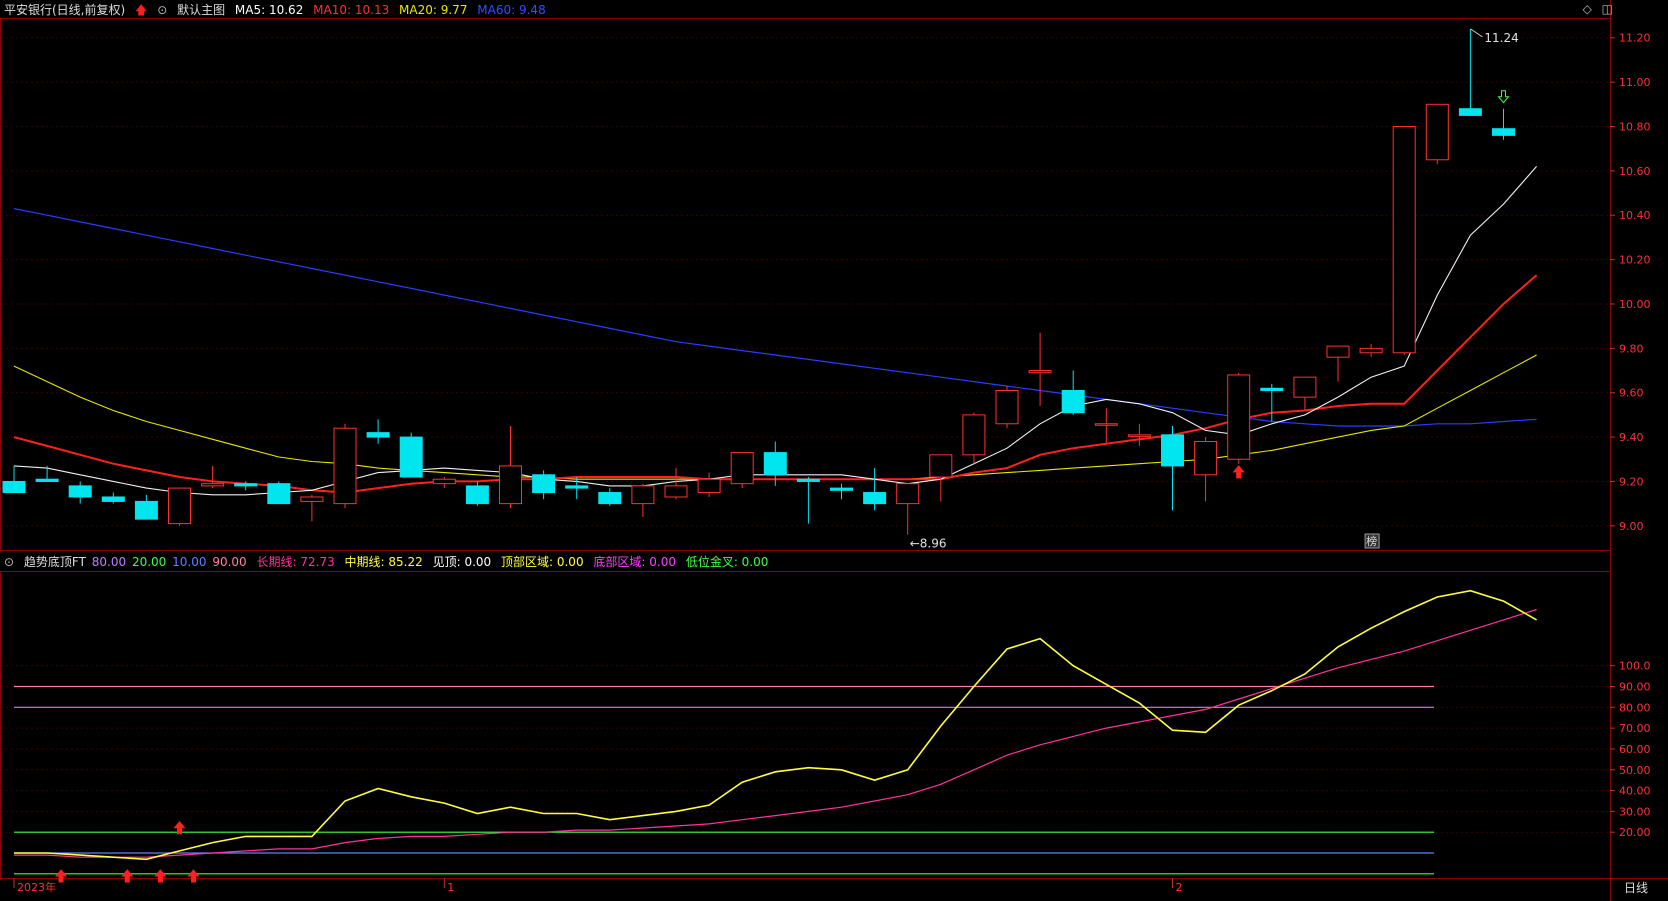  I want to click on ind-y-tick-label: 20.00, so click(1635, 832).